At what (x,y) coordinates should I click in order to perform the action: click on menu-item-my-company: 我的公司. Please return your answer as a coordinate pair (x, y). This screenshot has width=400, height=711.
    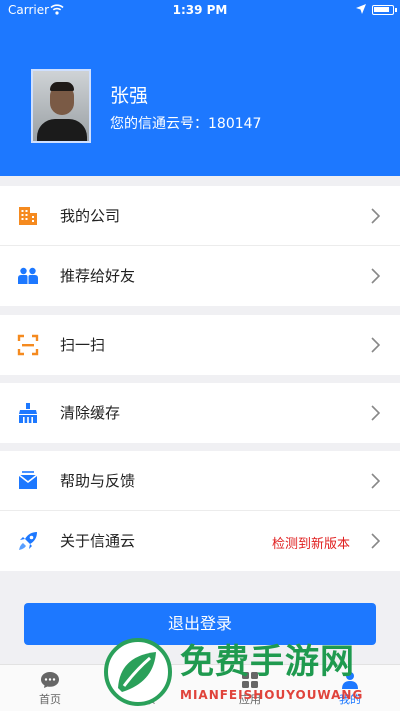
    Looking at the image, I should click on (200, 216).